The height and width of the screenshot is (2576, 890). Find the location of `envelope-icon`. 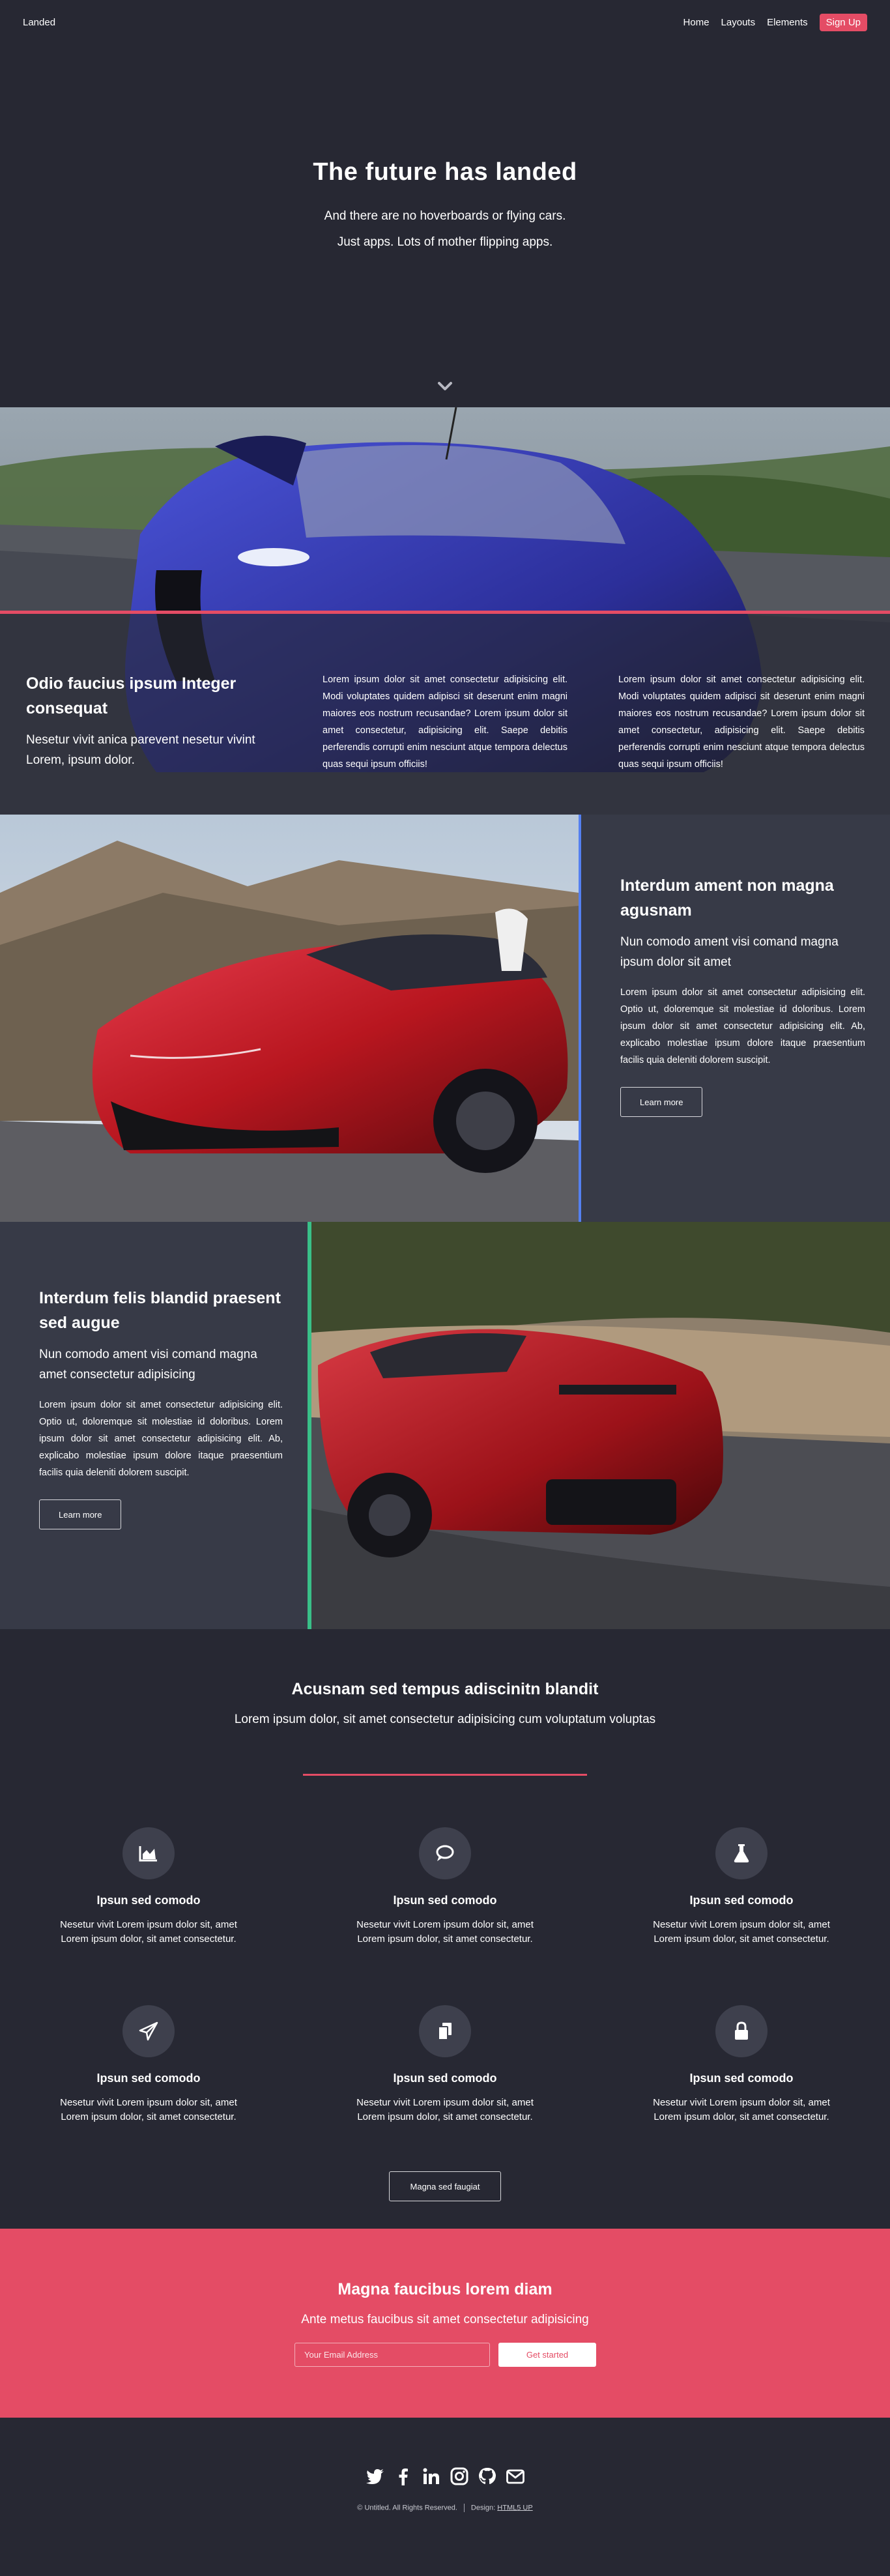

envelope-icon is located at coordinates (515, 2476).